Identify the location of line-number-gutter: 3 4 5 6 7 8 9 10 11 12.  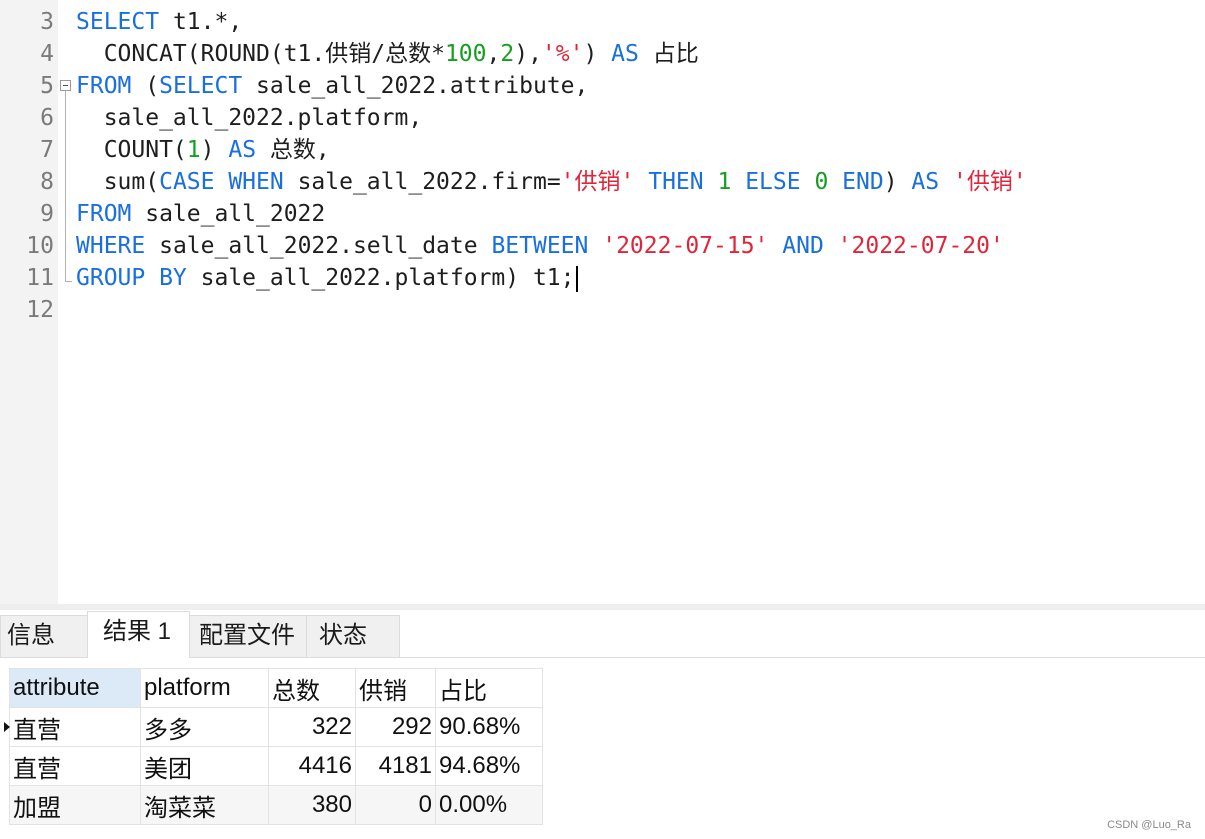
(29, 302).